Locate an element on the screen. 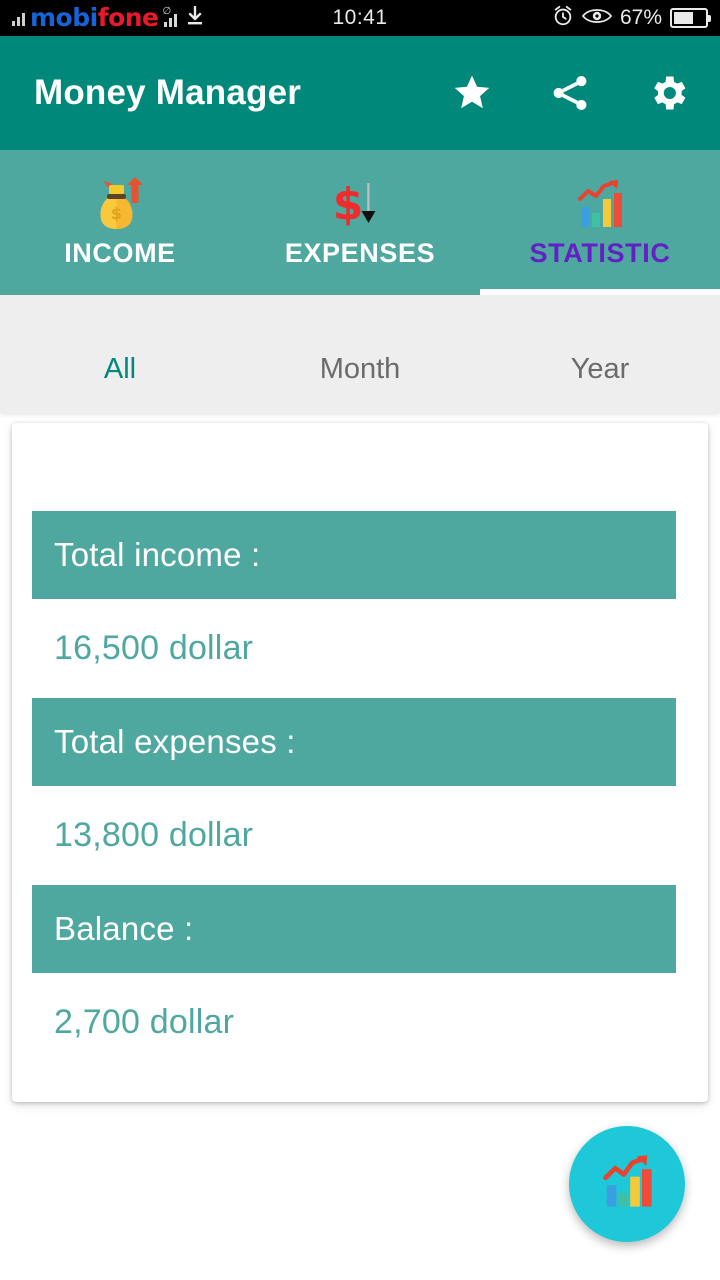 Image resolution: width=720 pixels, height=1280 pixels. tab-statistic-label: STATISTIC is located at coordinates (600, 253).